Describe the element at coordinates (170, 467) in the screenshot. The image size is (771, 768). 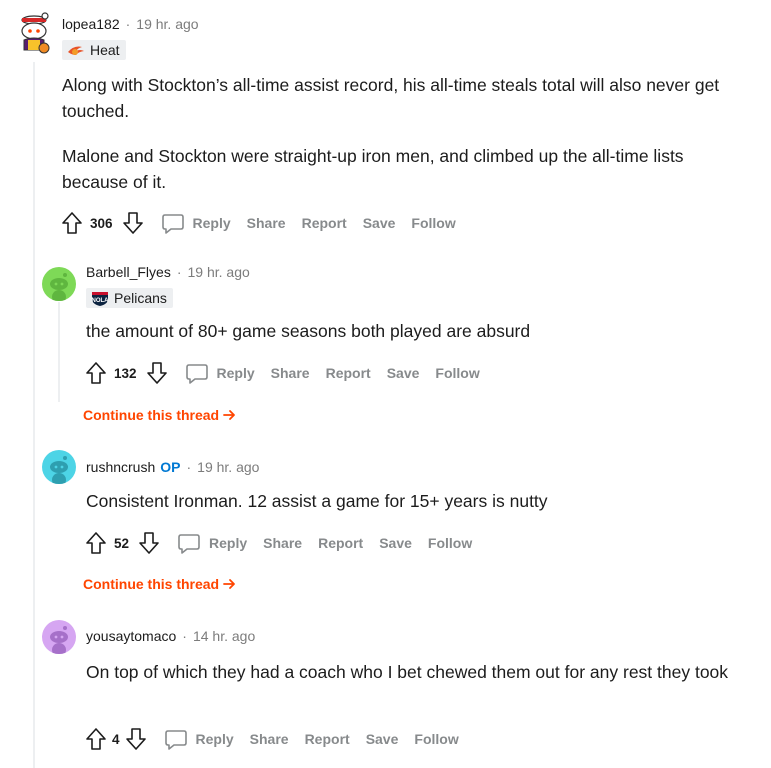
I see `op-badge: OP` at that location.